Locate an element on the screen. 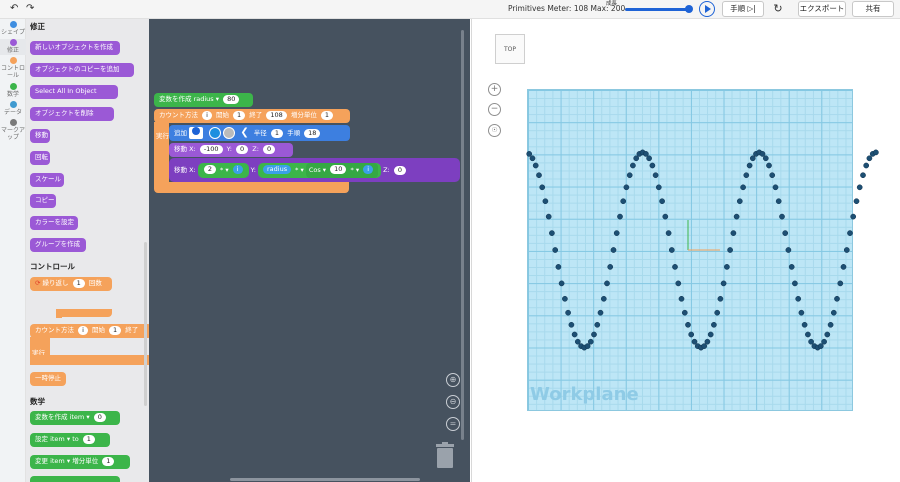 This screenshot has height=482, width=900. change-var-dropdown: item is located at coordinates (57, 461).